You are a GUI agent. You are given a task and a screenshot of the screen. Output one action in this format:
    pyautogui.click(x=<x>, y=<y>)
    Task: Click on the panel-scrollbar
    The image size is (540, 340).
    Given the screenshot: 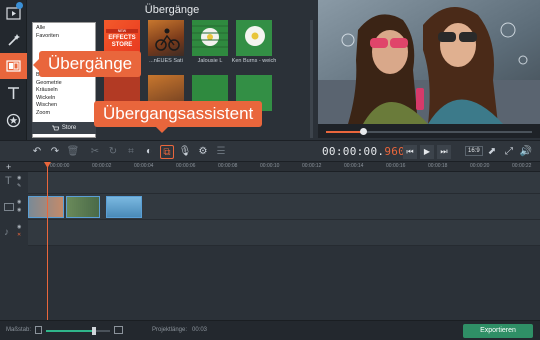 What is the action you would take?
    pyautogui.click(x=311, y=79)
    